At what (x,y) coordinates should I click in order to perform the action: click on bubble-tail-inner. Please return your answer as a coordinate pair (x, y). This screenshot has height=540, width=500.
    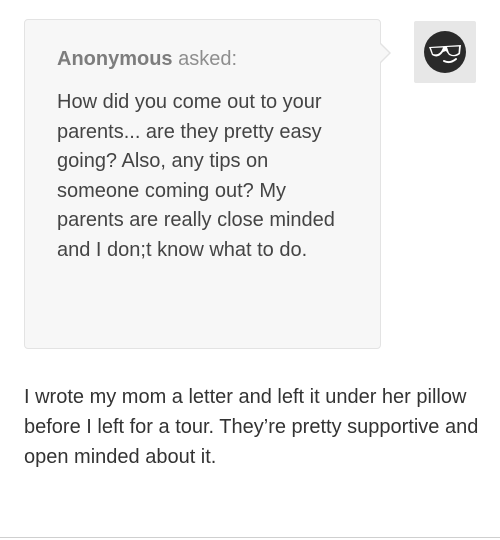
    Looking at the image, I should click on (384, 53).